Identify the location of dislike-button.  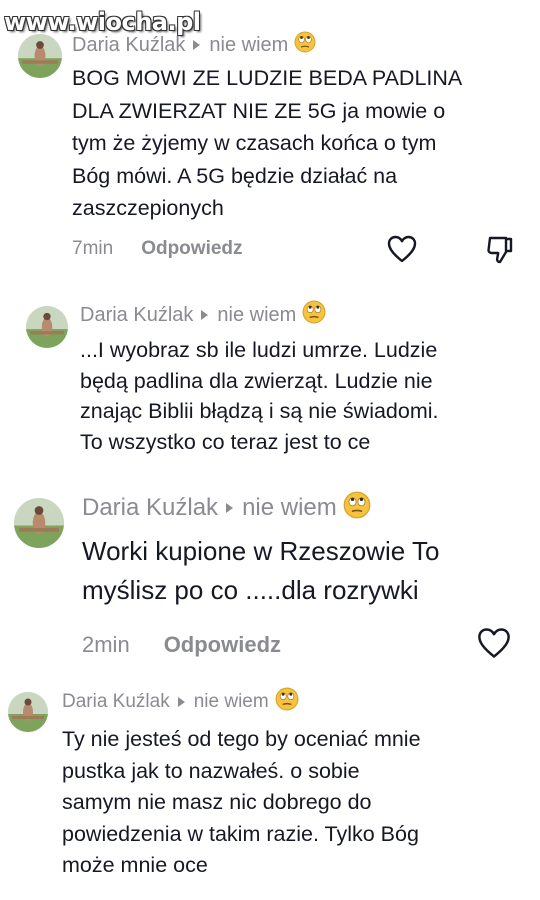
(500, 250).